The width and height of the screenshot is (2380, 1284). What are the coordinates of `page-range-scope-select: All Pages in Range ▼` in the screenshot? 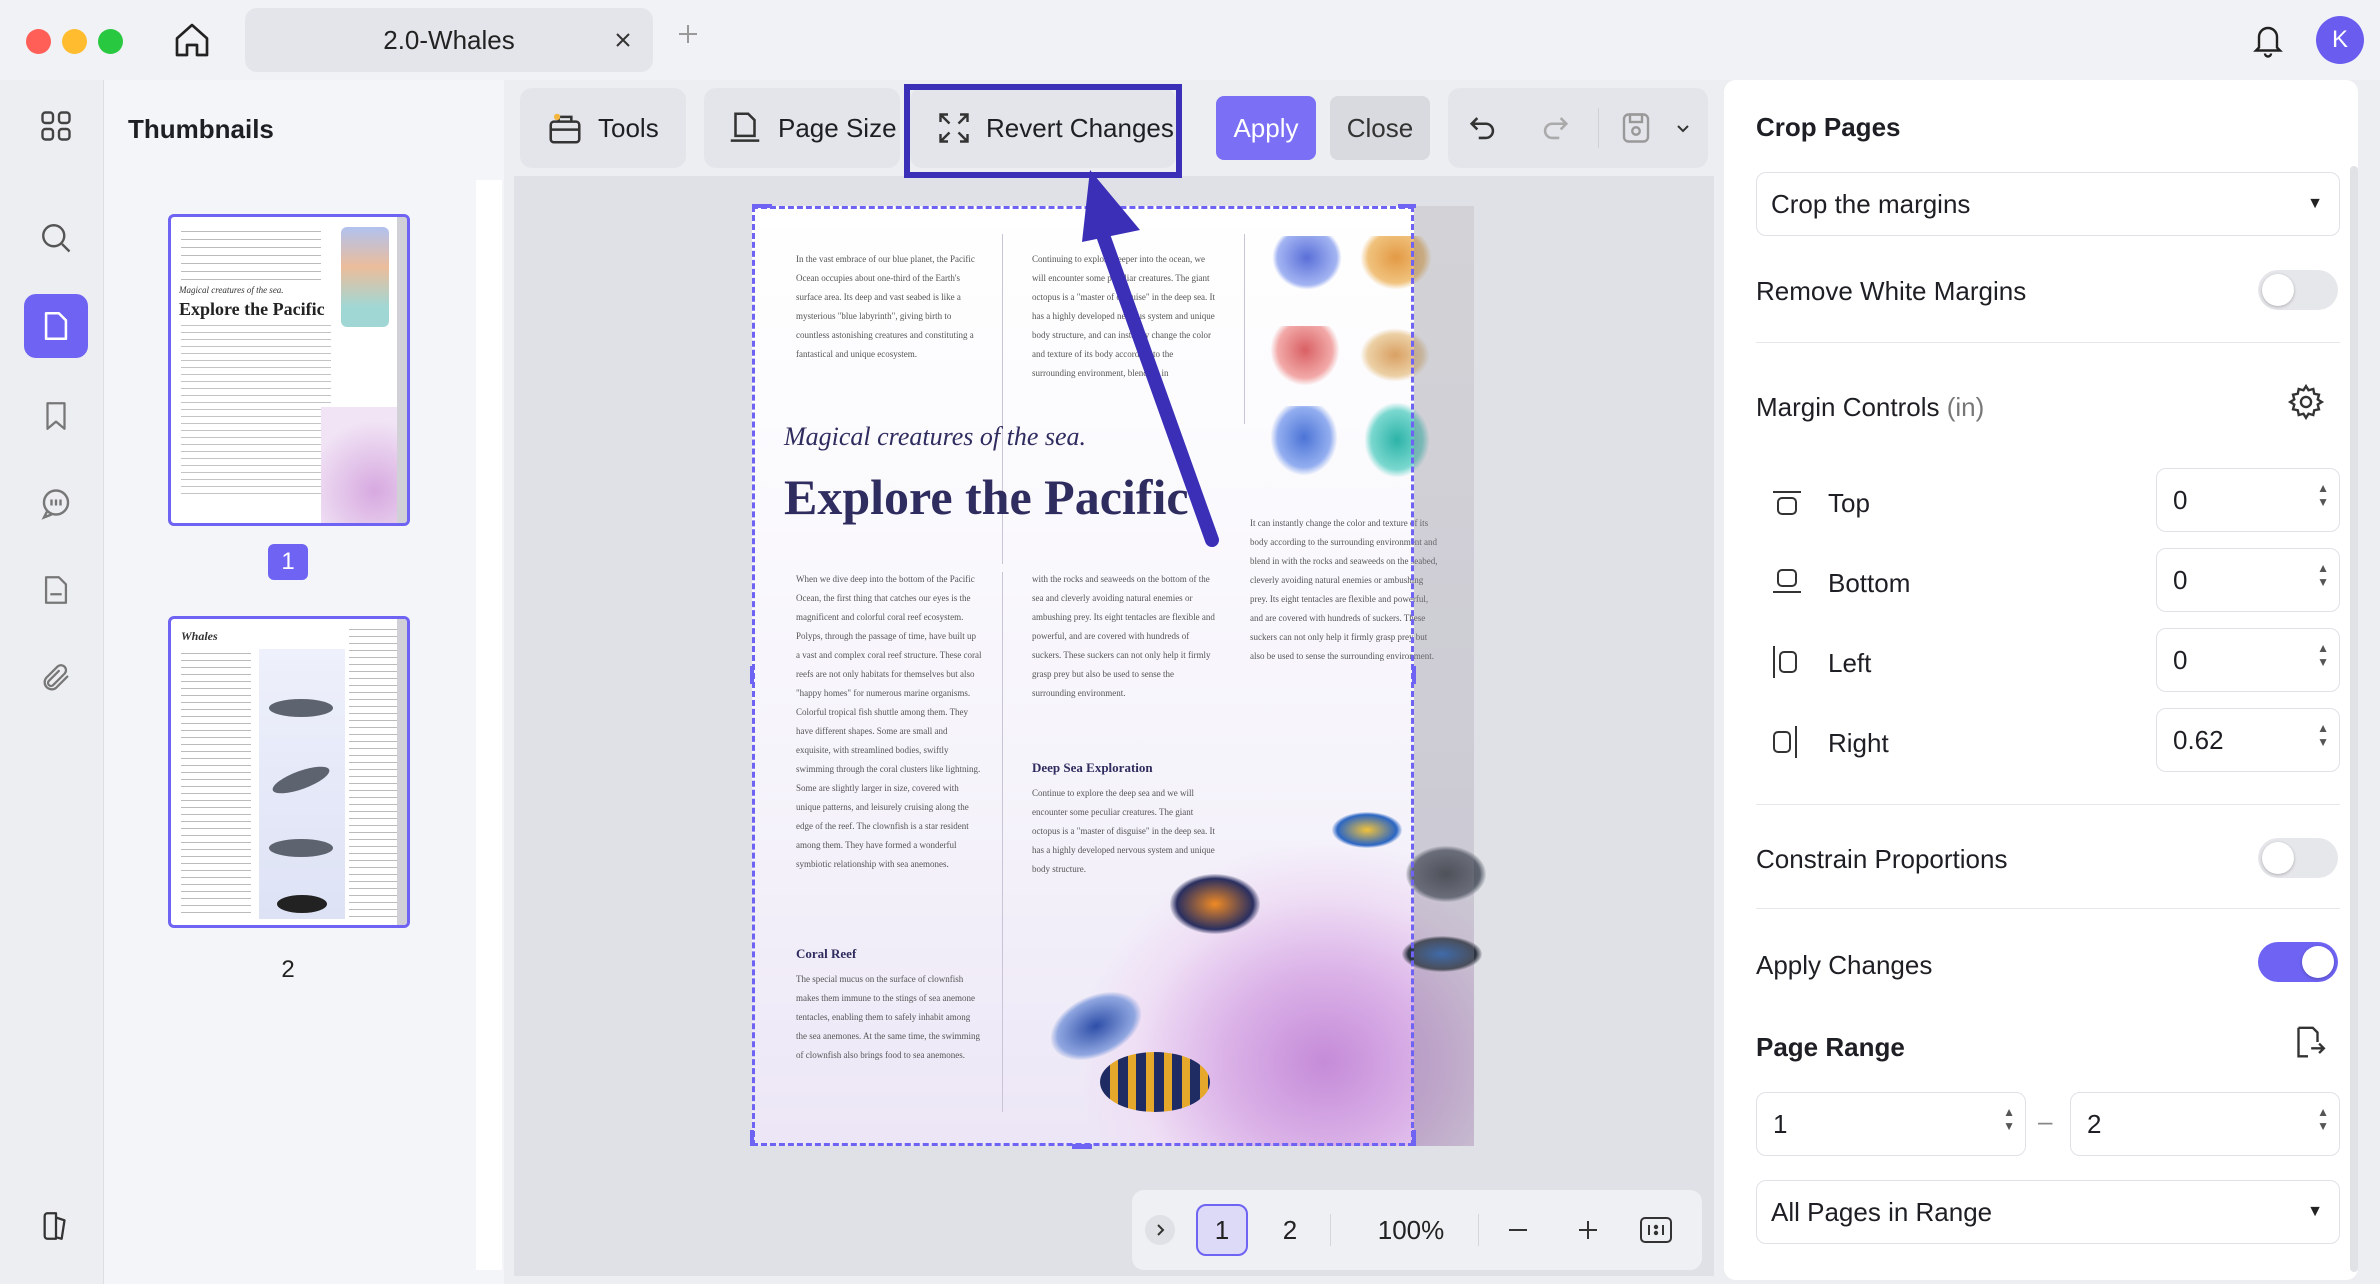 It's located at (2048, 1212).